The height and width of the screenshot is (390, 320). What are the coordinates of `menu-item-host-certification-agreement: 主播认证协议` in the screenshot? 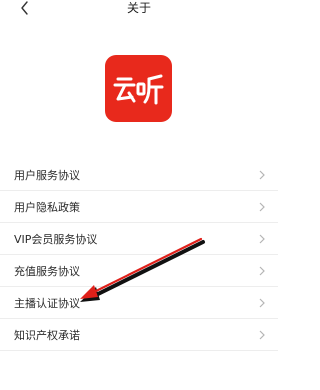 It's located at (139, 303).